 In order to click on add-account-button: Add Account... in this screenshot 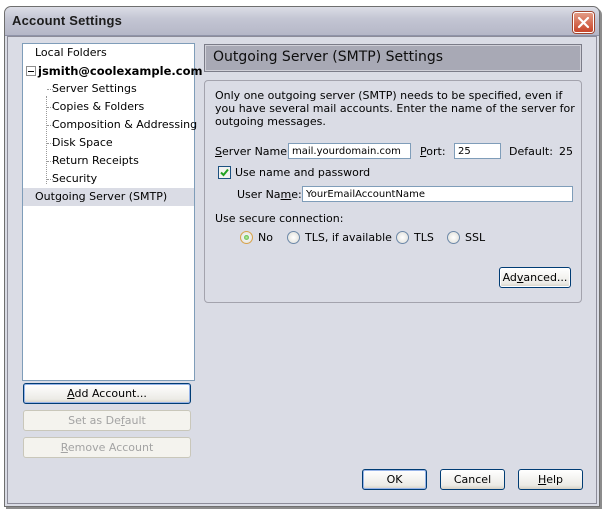, I will do `click(107, 393)`.